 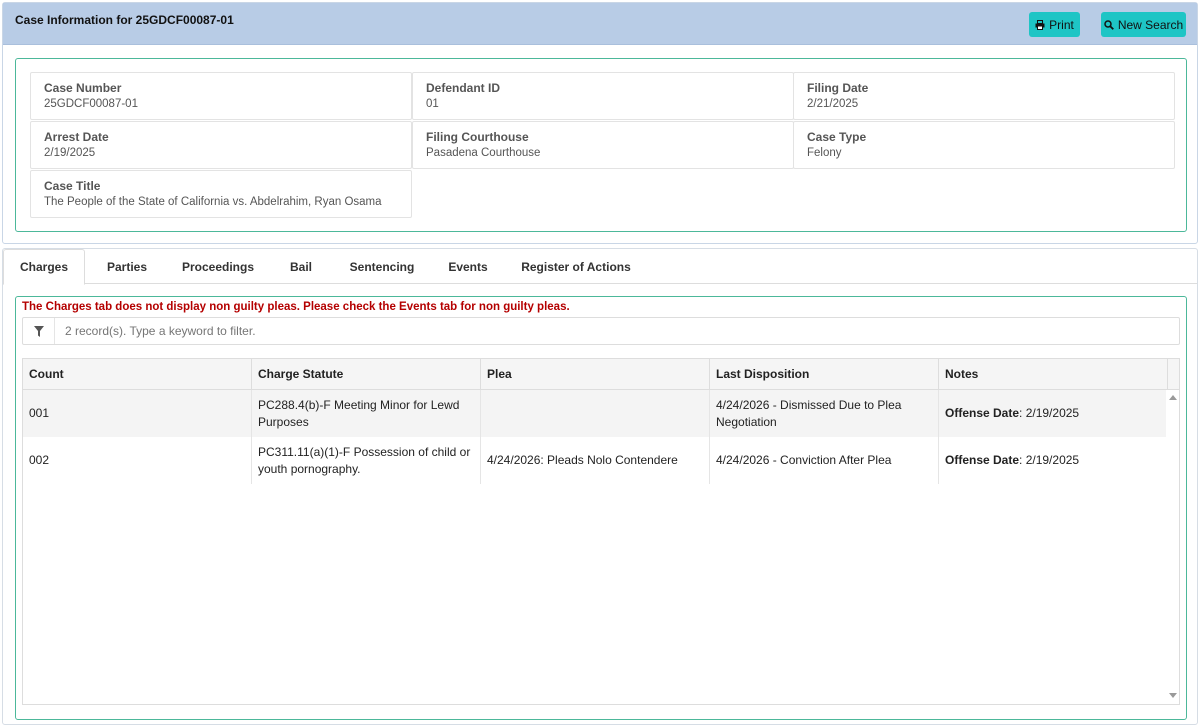 I want to click on filing-date-field: Filing Date 2/21/2025, so click(x=984, y=96).